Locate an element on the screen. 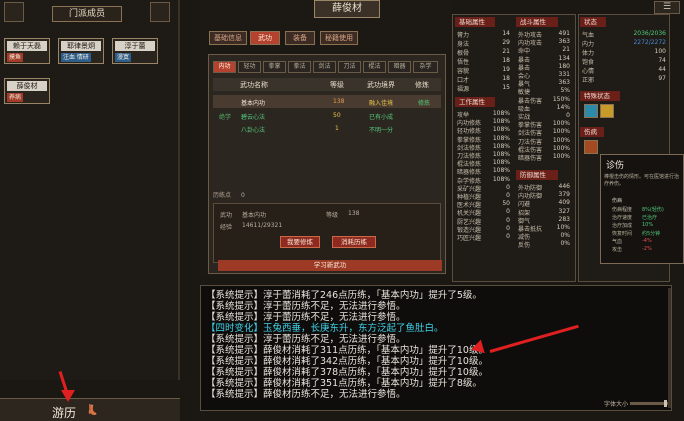 Image resolution: width=684 pixels, height=421 pixels. member-card: 耶律景炯 注血 情研 is located at coordinates (81, 51).